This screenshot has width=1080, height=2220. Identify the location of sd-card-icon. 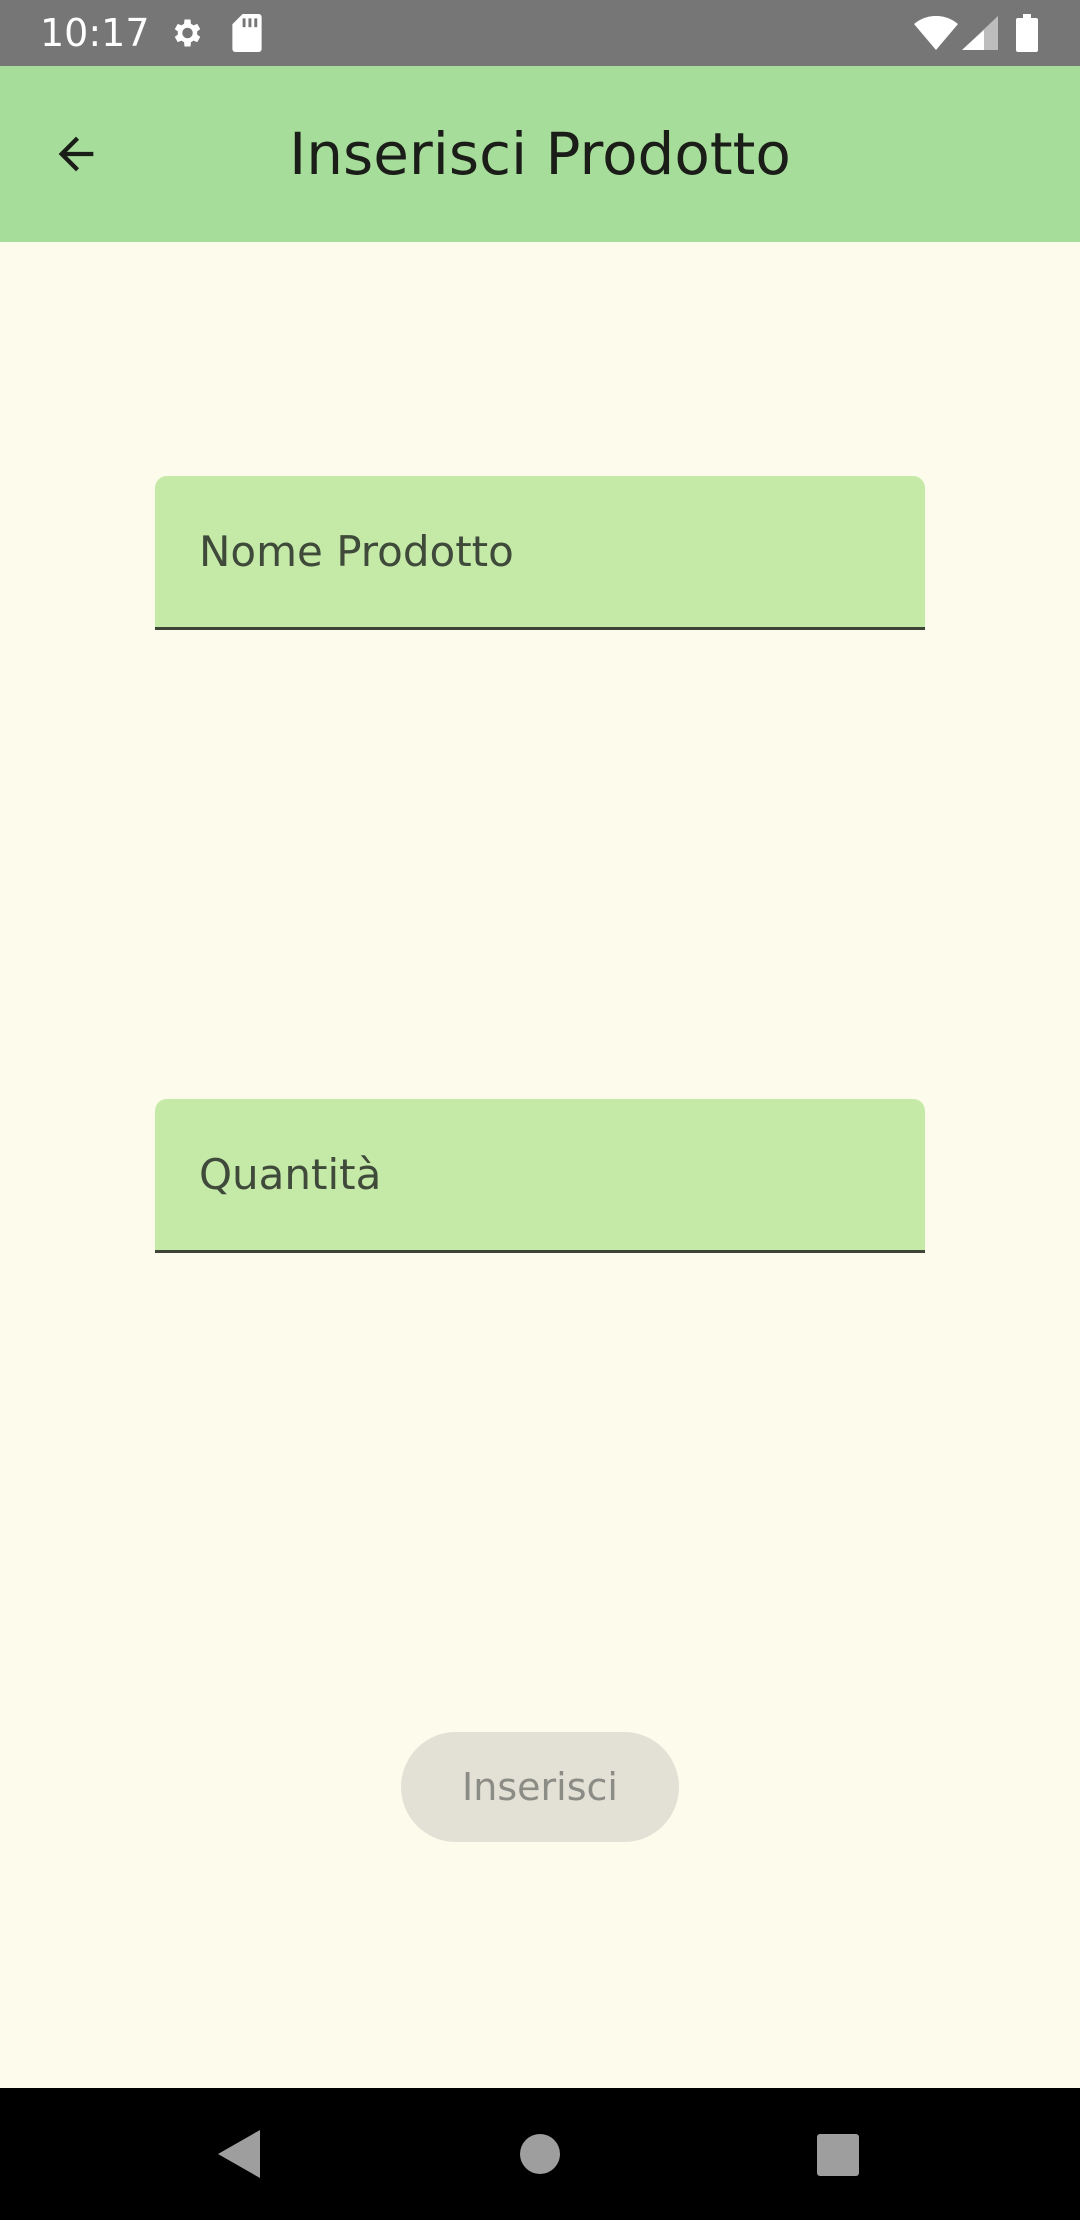
(247, 33).